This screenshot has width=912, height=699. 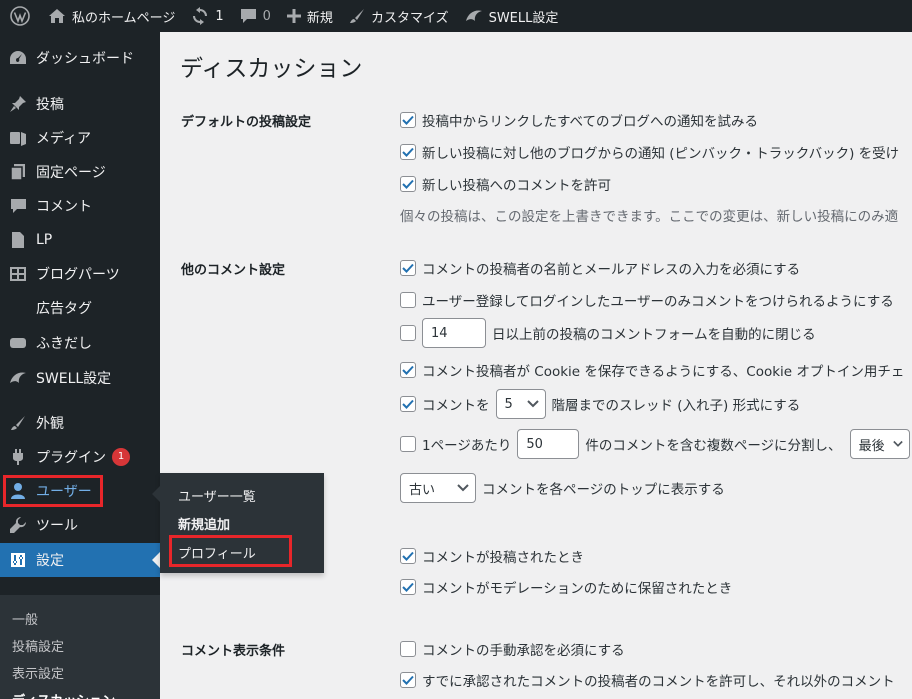 What do you see at coordinates (438, 488) in the screenshot?
I see `comment-order-select: 古い` at bounding box center [438, 488].